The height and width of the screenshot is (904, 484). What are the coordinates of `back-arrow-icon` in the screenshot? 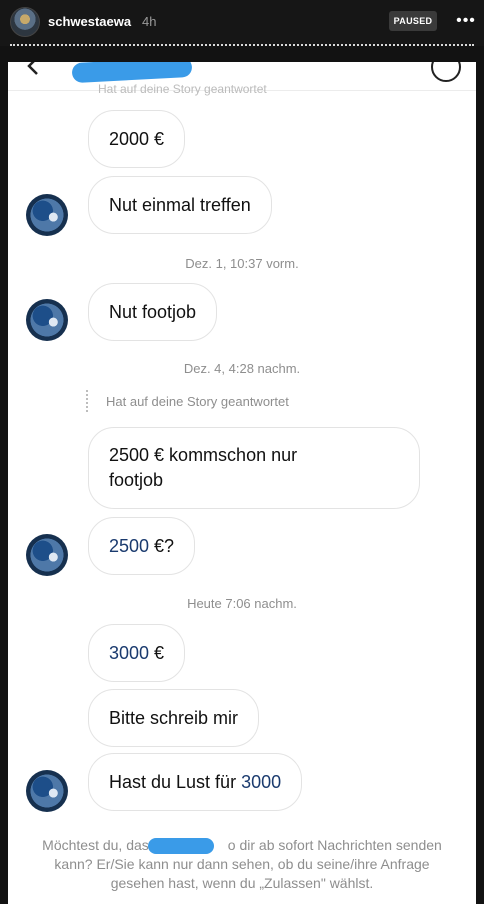 It's located at (34, 70).